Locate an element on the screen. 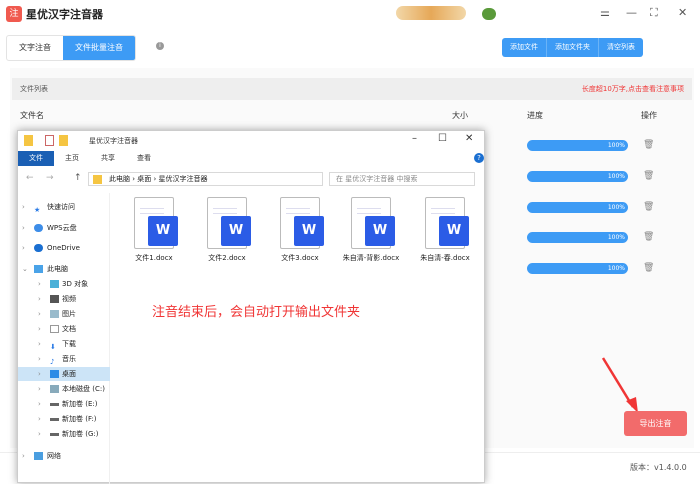  col-action: 操作 is located at coordinates (649, 115).